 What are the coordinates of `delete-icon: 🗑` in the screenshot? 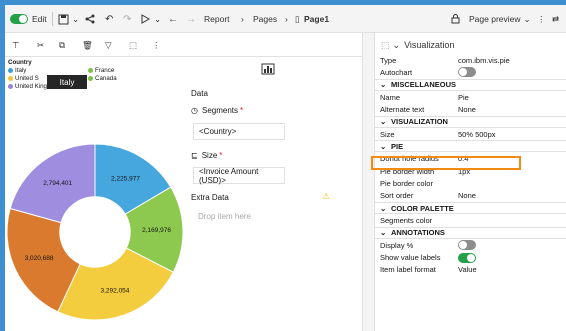 It's located at (87, 45).